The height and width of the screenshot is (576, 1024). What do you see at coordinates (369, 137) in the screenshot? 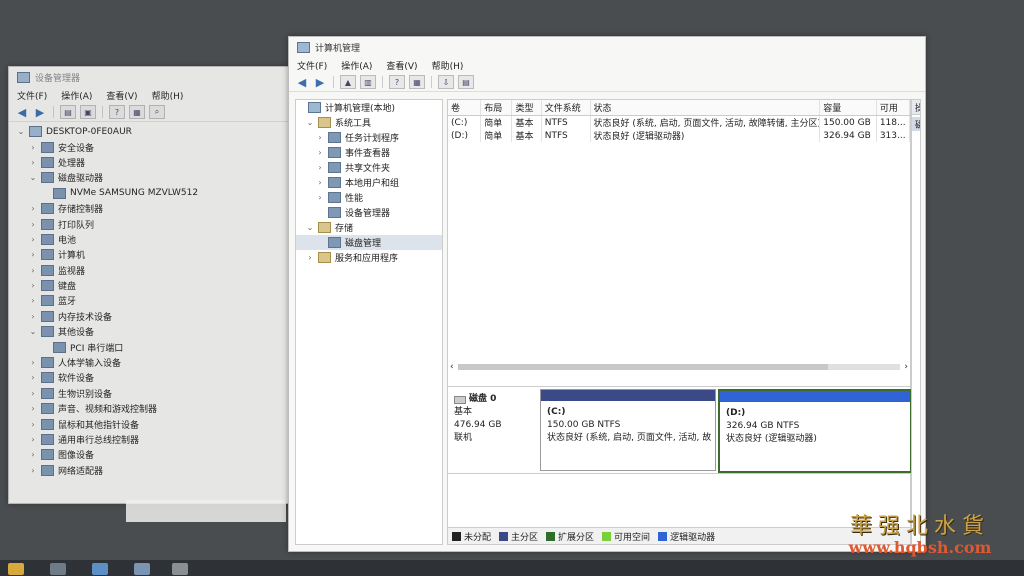
I see `console-tree-item: › 任务计划程序` at bounding box center [369, 137].